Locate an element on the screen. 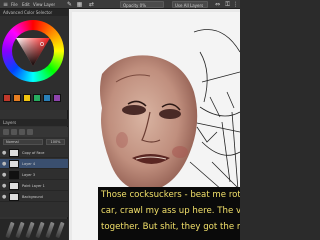 Image resolution: width=320 pixels, height=240 pixels. menu-layer: Layer is located at coordinates (49, 4).